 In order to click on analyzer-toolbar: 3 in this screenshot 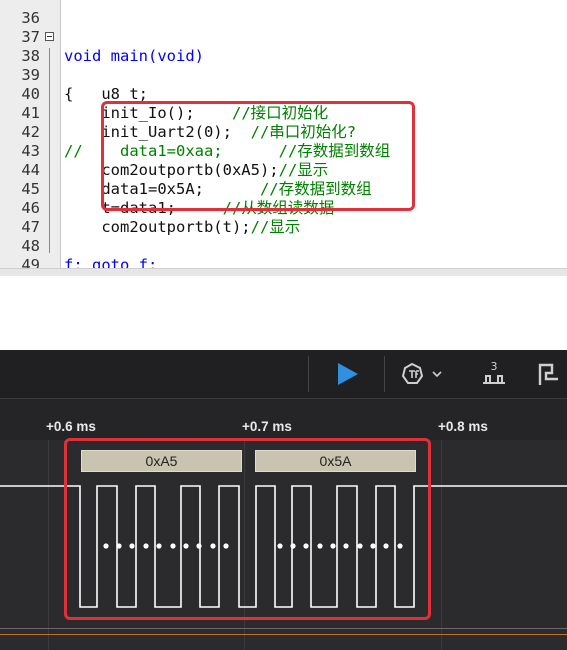, I will do `click(283, 374)`.